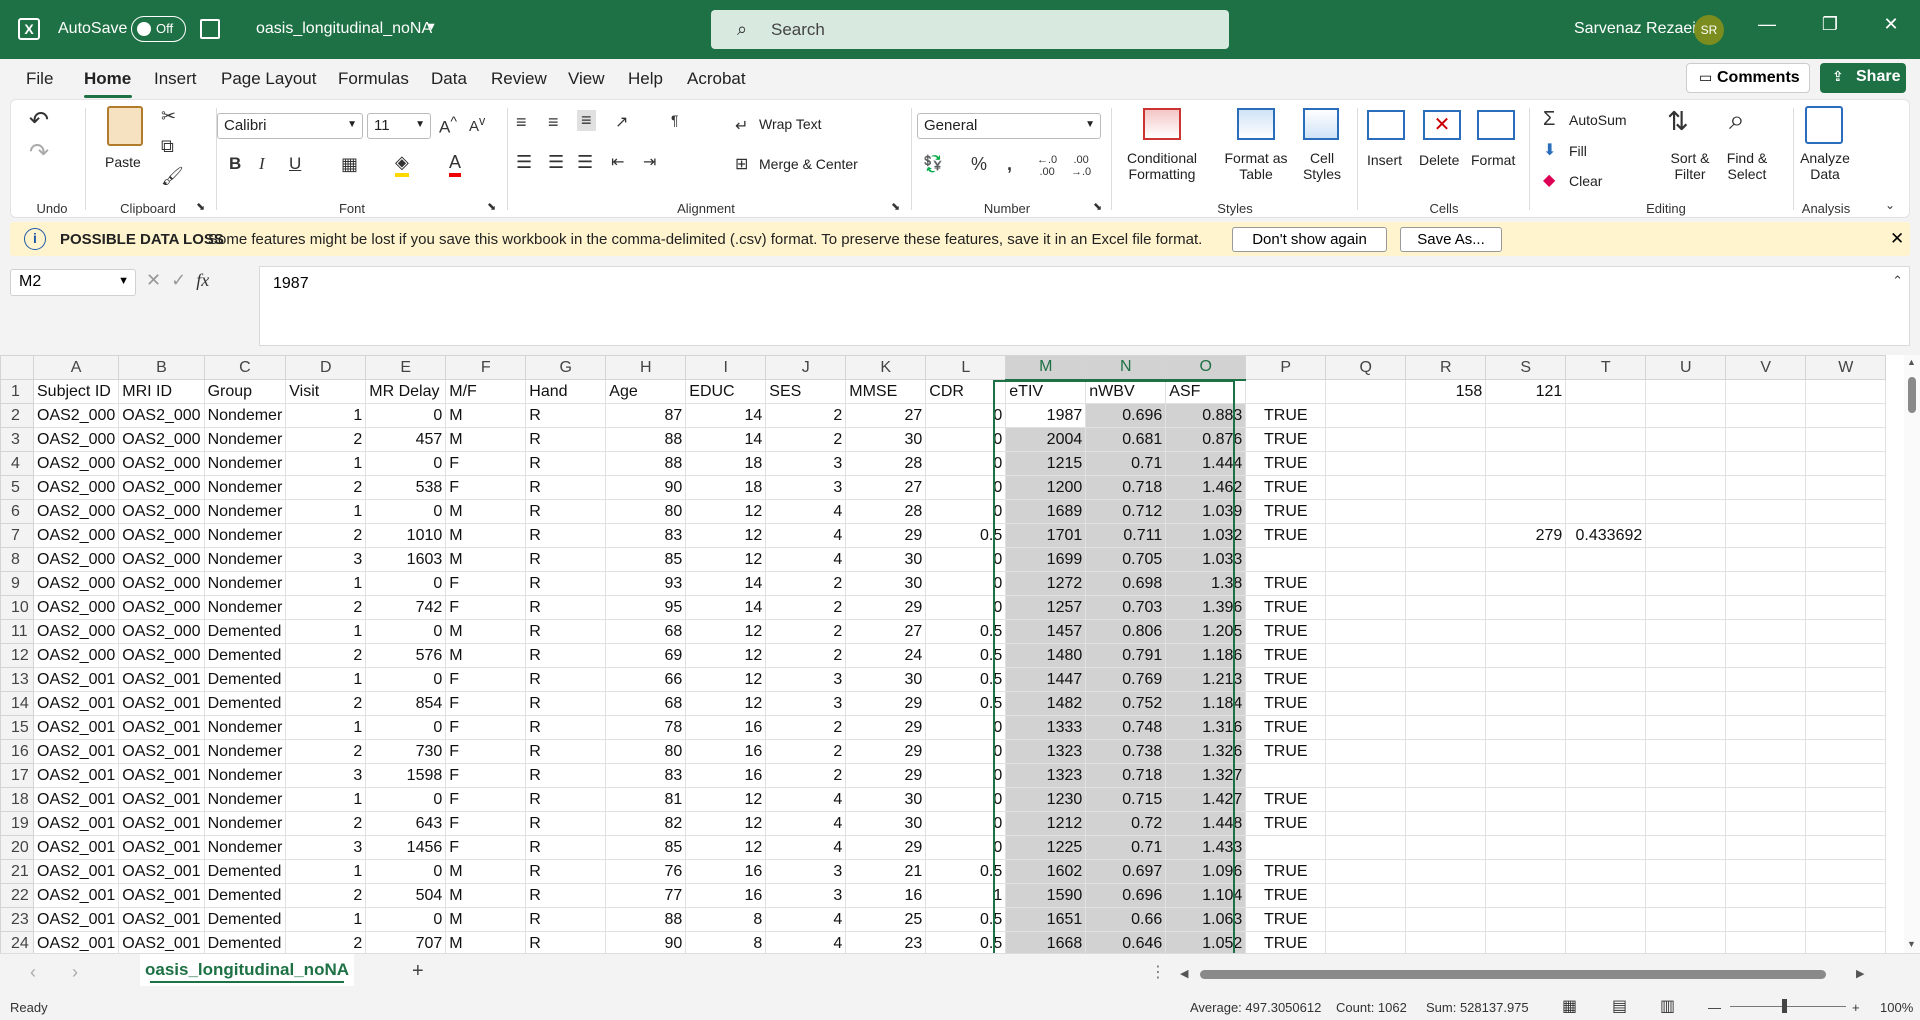 Image resolution: width=1920 pixels, height=1020 pixels. Describe the element at coordinates (1686, 367) in the screenshot. I see `column-header-u: U` at that location.